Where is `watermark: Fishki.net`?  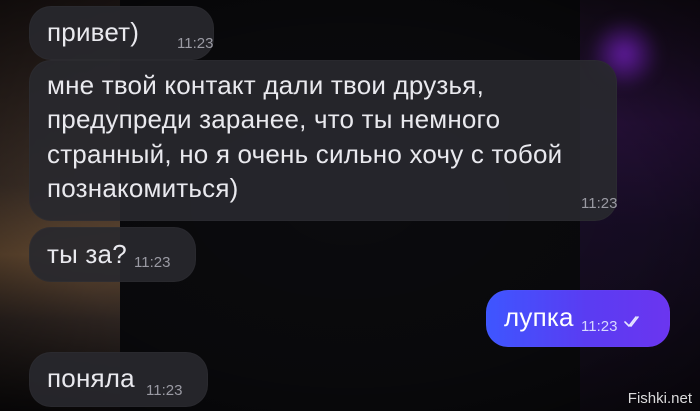
watermark: Fishki.net is located at coordinates (659, 398).